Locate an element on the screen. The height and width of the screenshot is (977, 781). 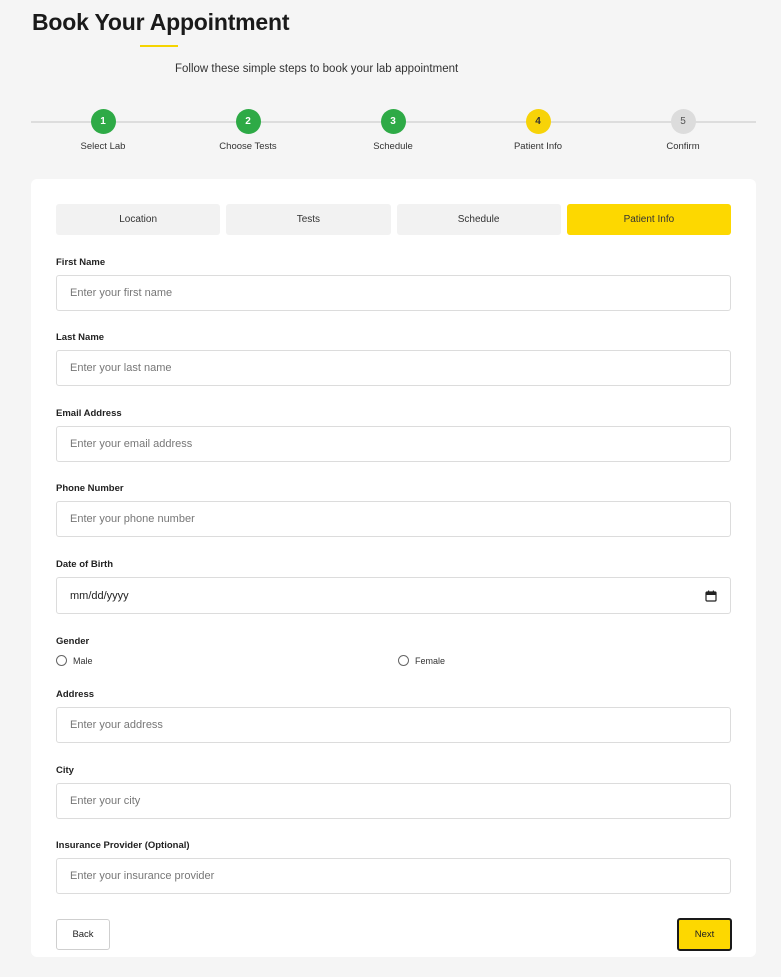
female-label: Female is located at coordinates (430, 660).